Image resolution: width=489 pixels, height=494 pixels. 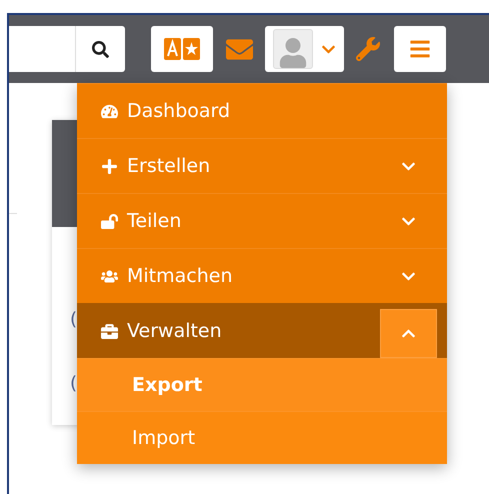 I want to click on submenu-item: Import, so click(x=262, y=437).